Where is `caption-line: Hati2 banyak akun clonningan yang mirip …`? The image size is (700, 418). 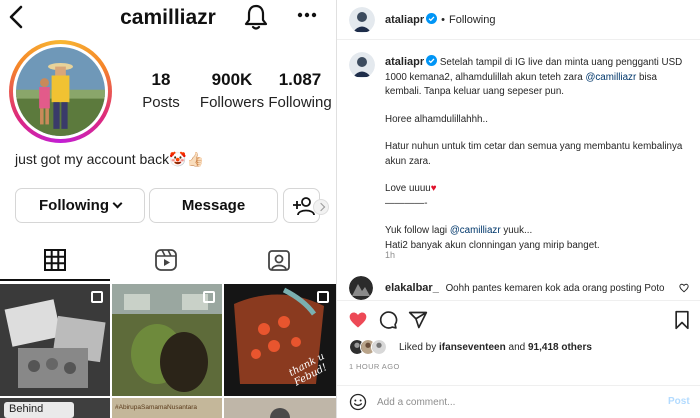
caption-line: Hati2 banyak akun clonningan yang mirip … is located at coordinates (492, 245).